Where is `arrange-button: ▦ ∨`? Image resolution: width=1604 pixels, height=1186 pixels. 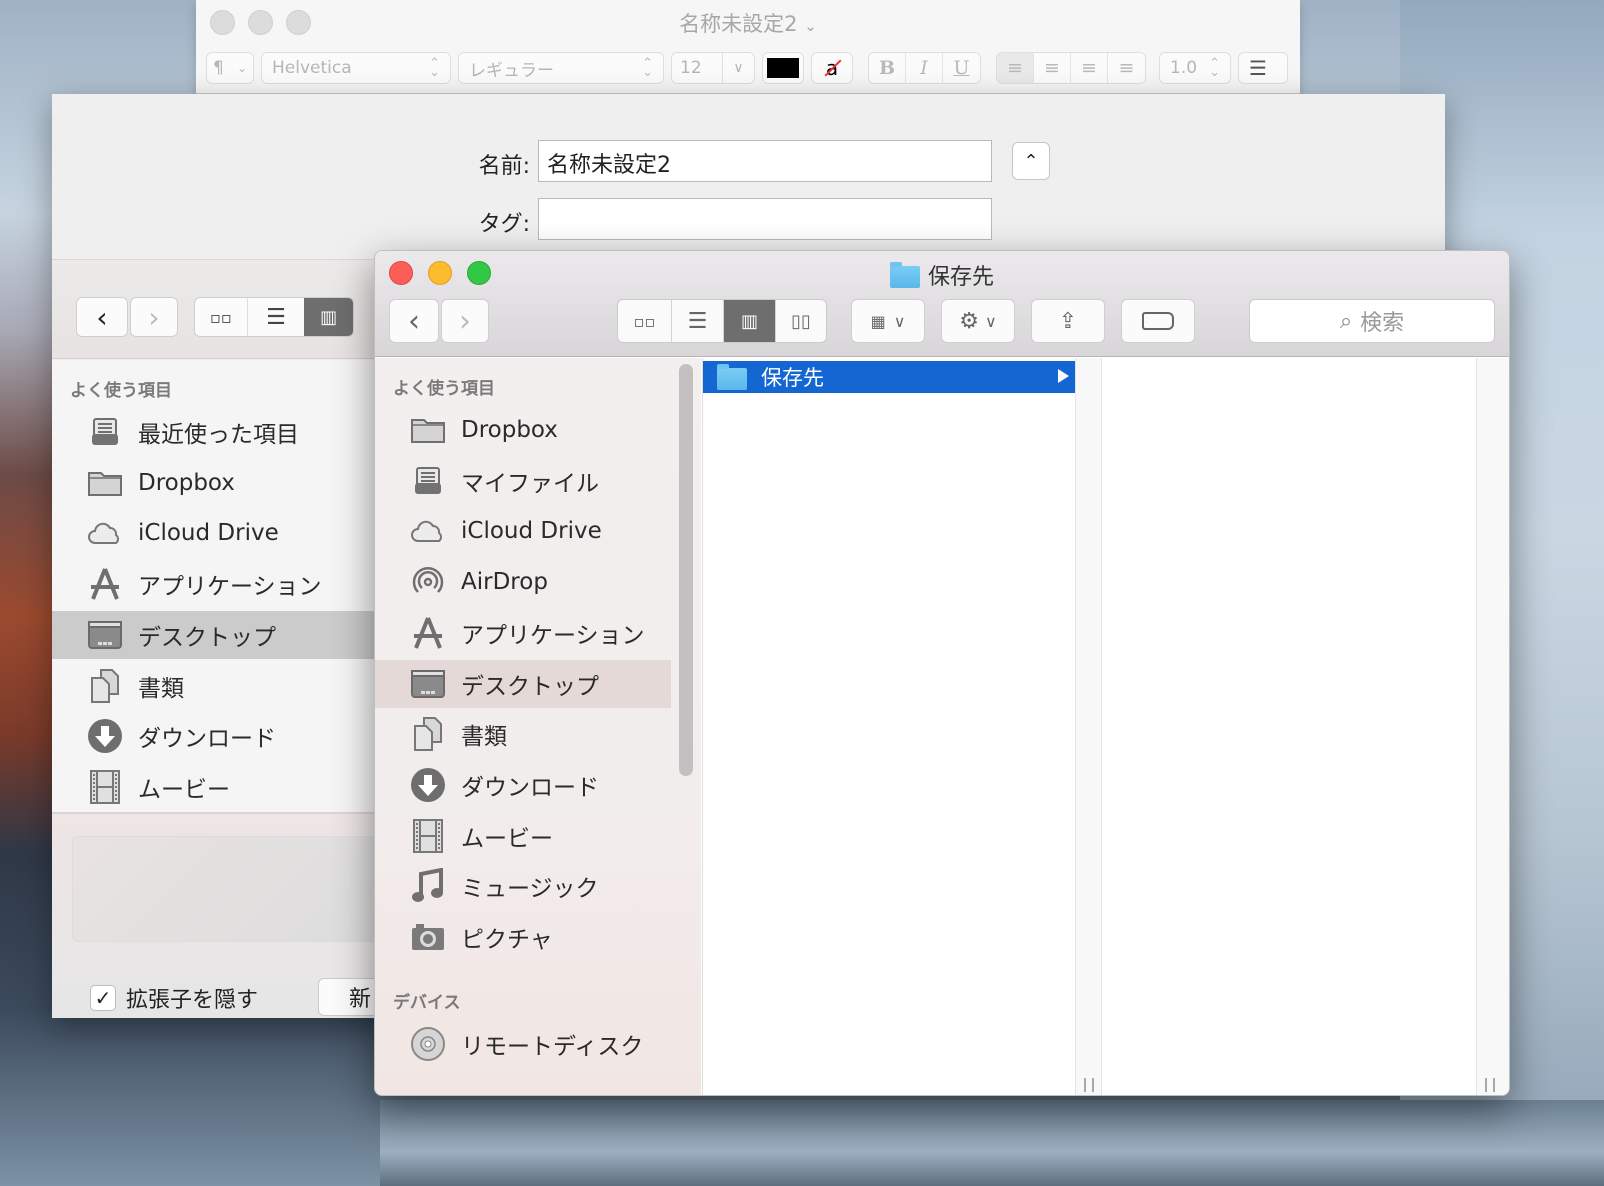 arrange-button: ▦ ∨ is located at coordinates (888, 321).